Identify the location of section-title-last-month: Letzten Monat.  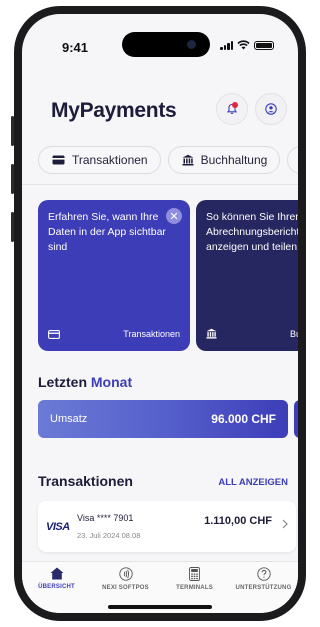
(85, 382).